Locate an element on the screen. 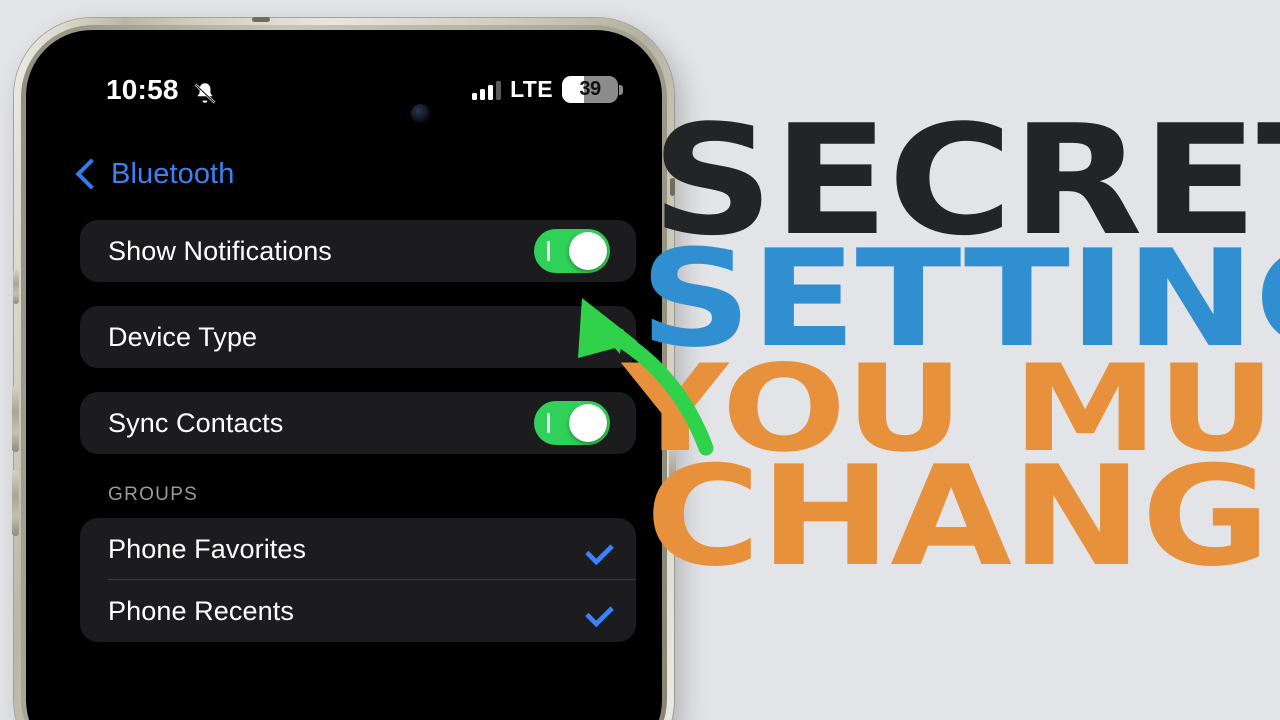 The image size is (1280, 720). show-notifications-toggle is located at coordinates (572, 251).